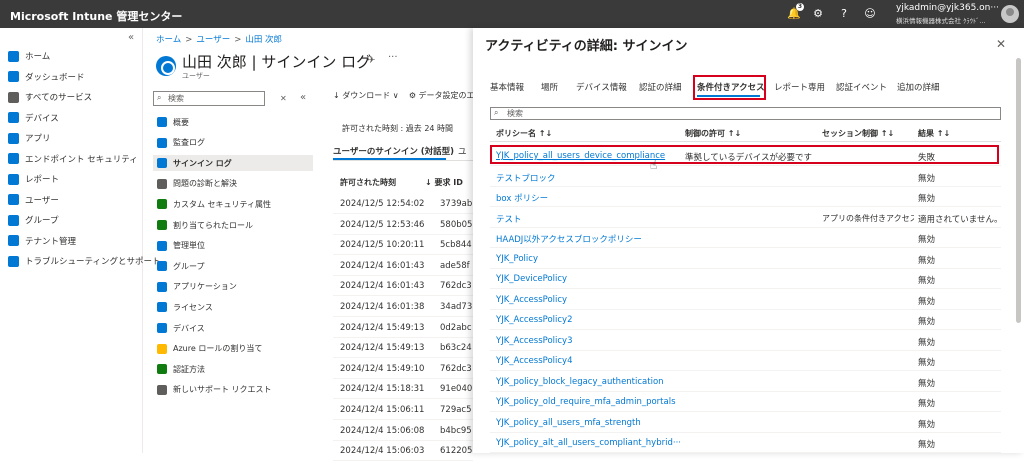  What do you see at coordinates (168, 40) in the screenshot?
I see `breadcrumb-home: ホーム` at bounding box center [168, 40].